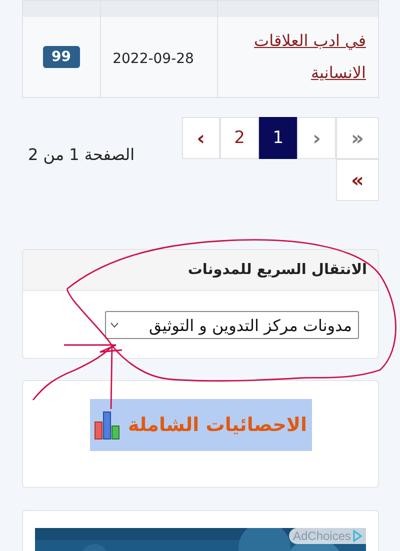 The height and width of the screenshot is (551, 400). What do you see at coordinates (357, 180) in the screenshot?
I see `page-button: «` at bounding box center [357, 180].